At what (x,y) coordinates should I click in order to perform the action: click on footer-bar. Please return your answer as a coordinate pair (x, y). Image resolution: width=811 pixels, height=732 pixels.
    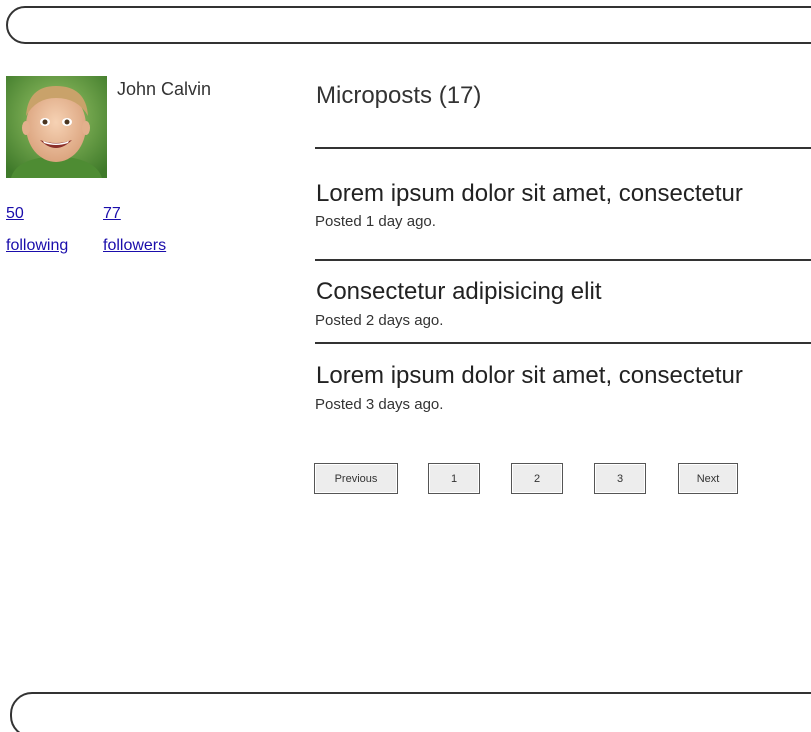
    Looking at the image, I should click on (410, 712).